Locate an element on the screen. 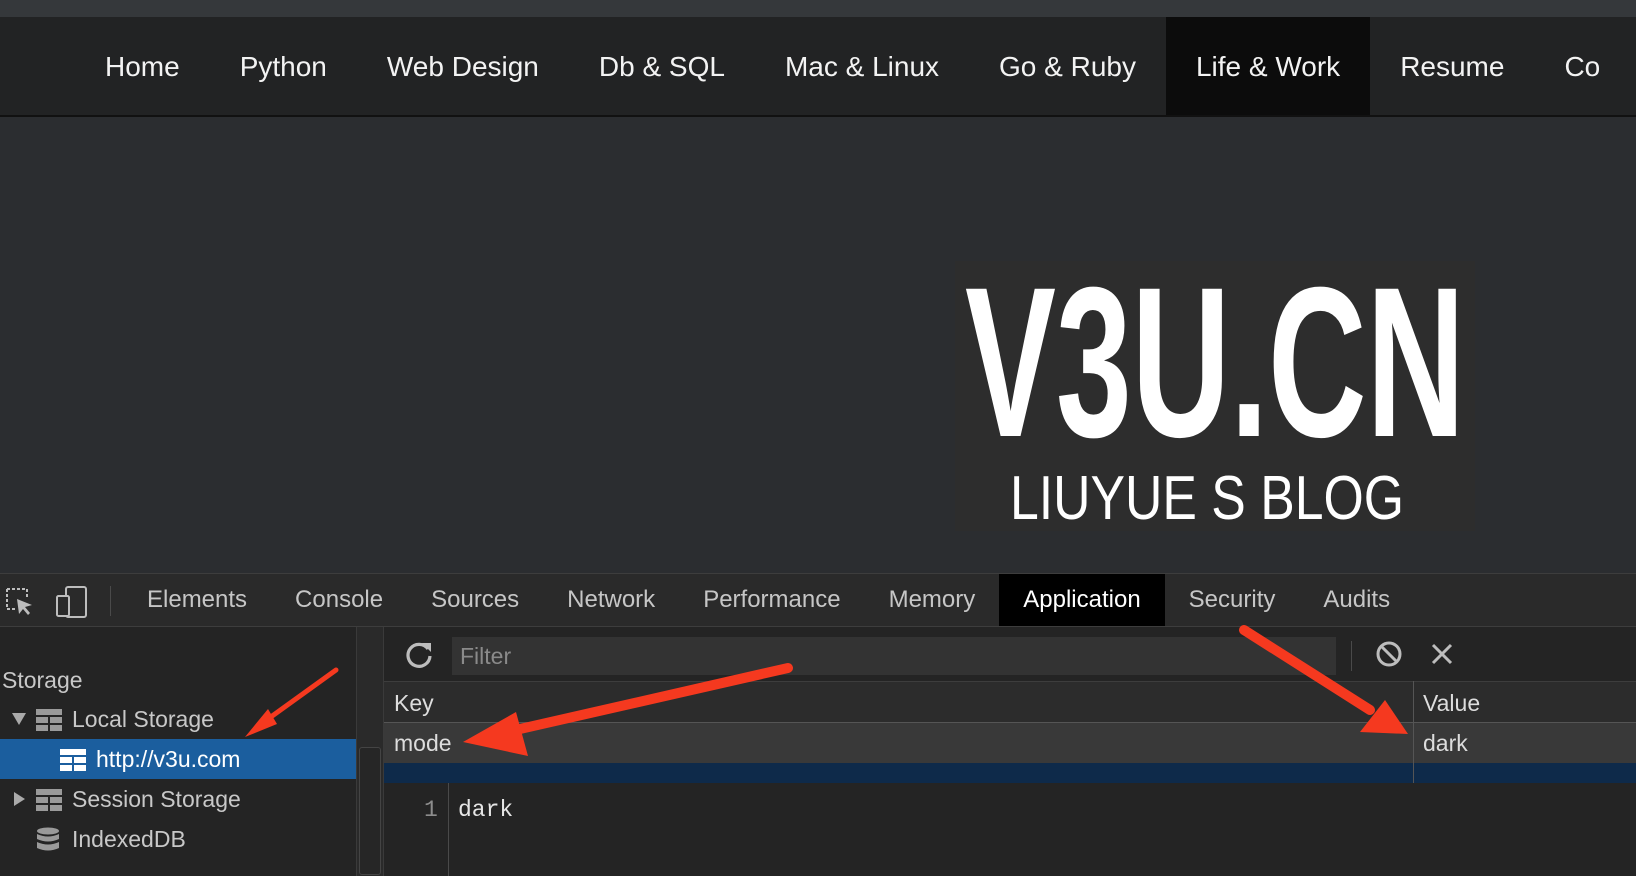 The image size is (1636, 876). logo-subtitle: LIUYUE S BLOG is located at coordinates (1207, 497).